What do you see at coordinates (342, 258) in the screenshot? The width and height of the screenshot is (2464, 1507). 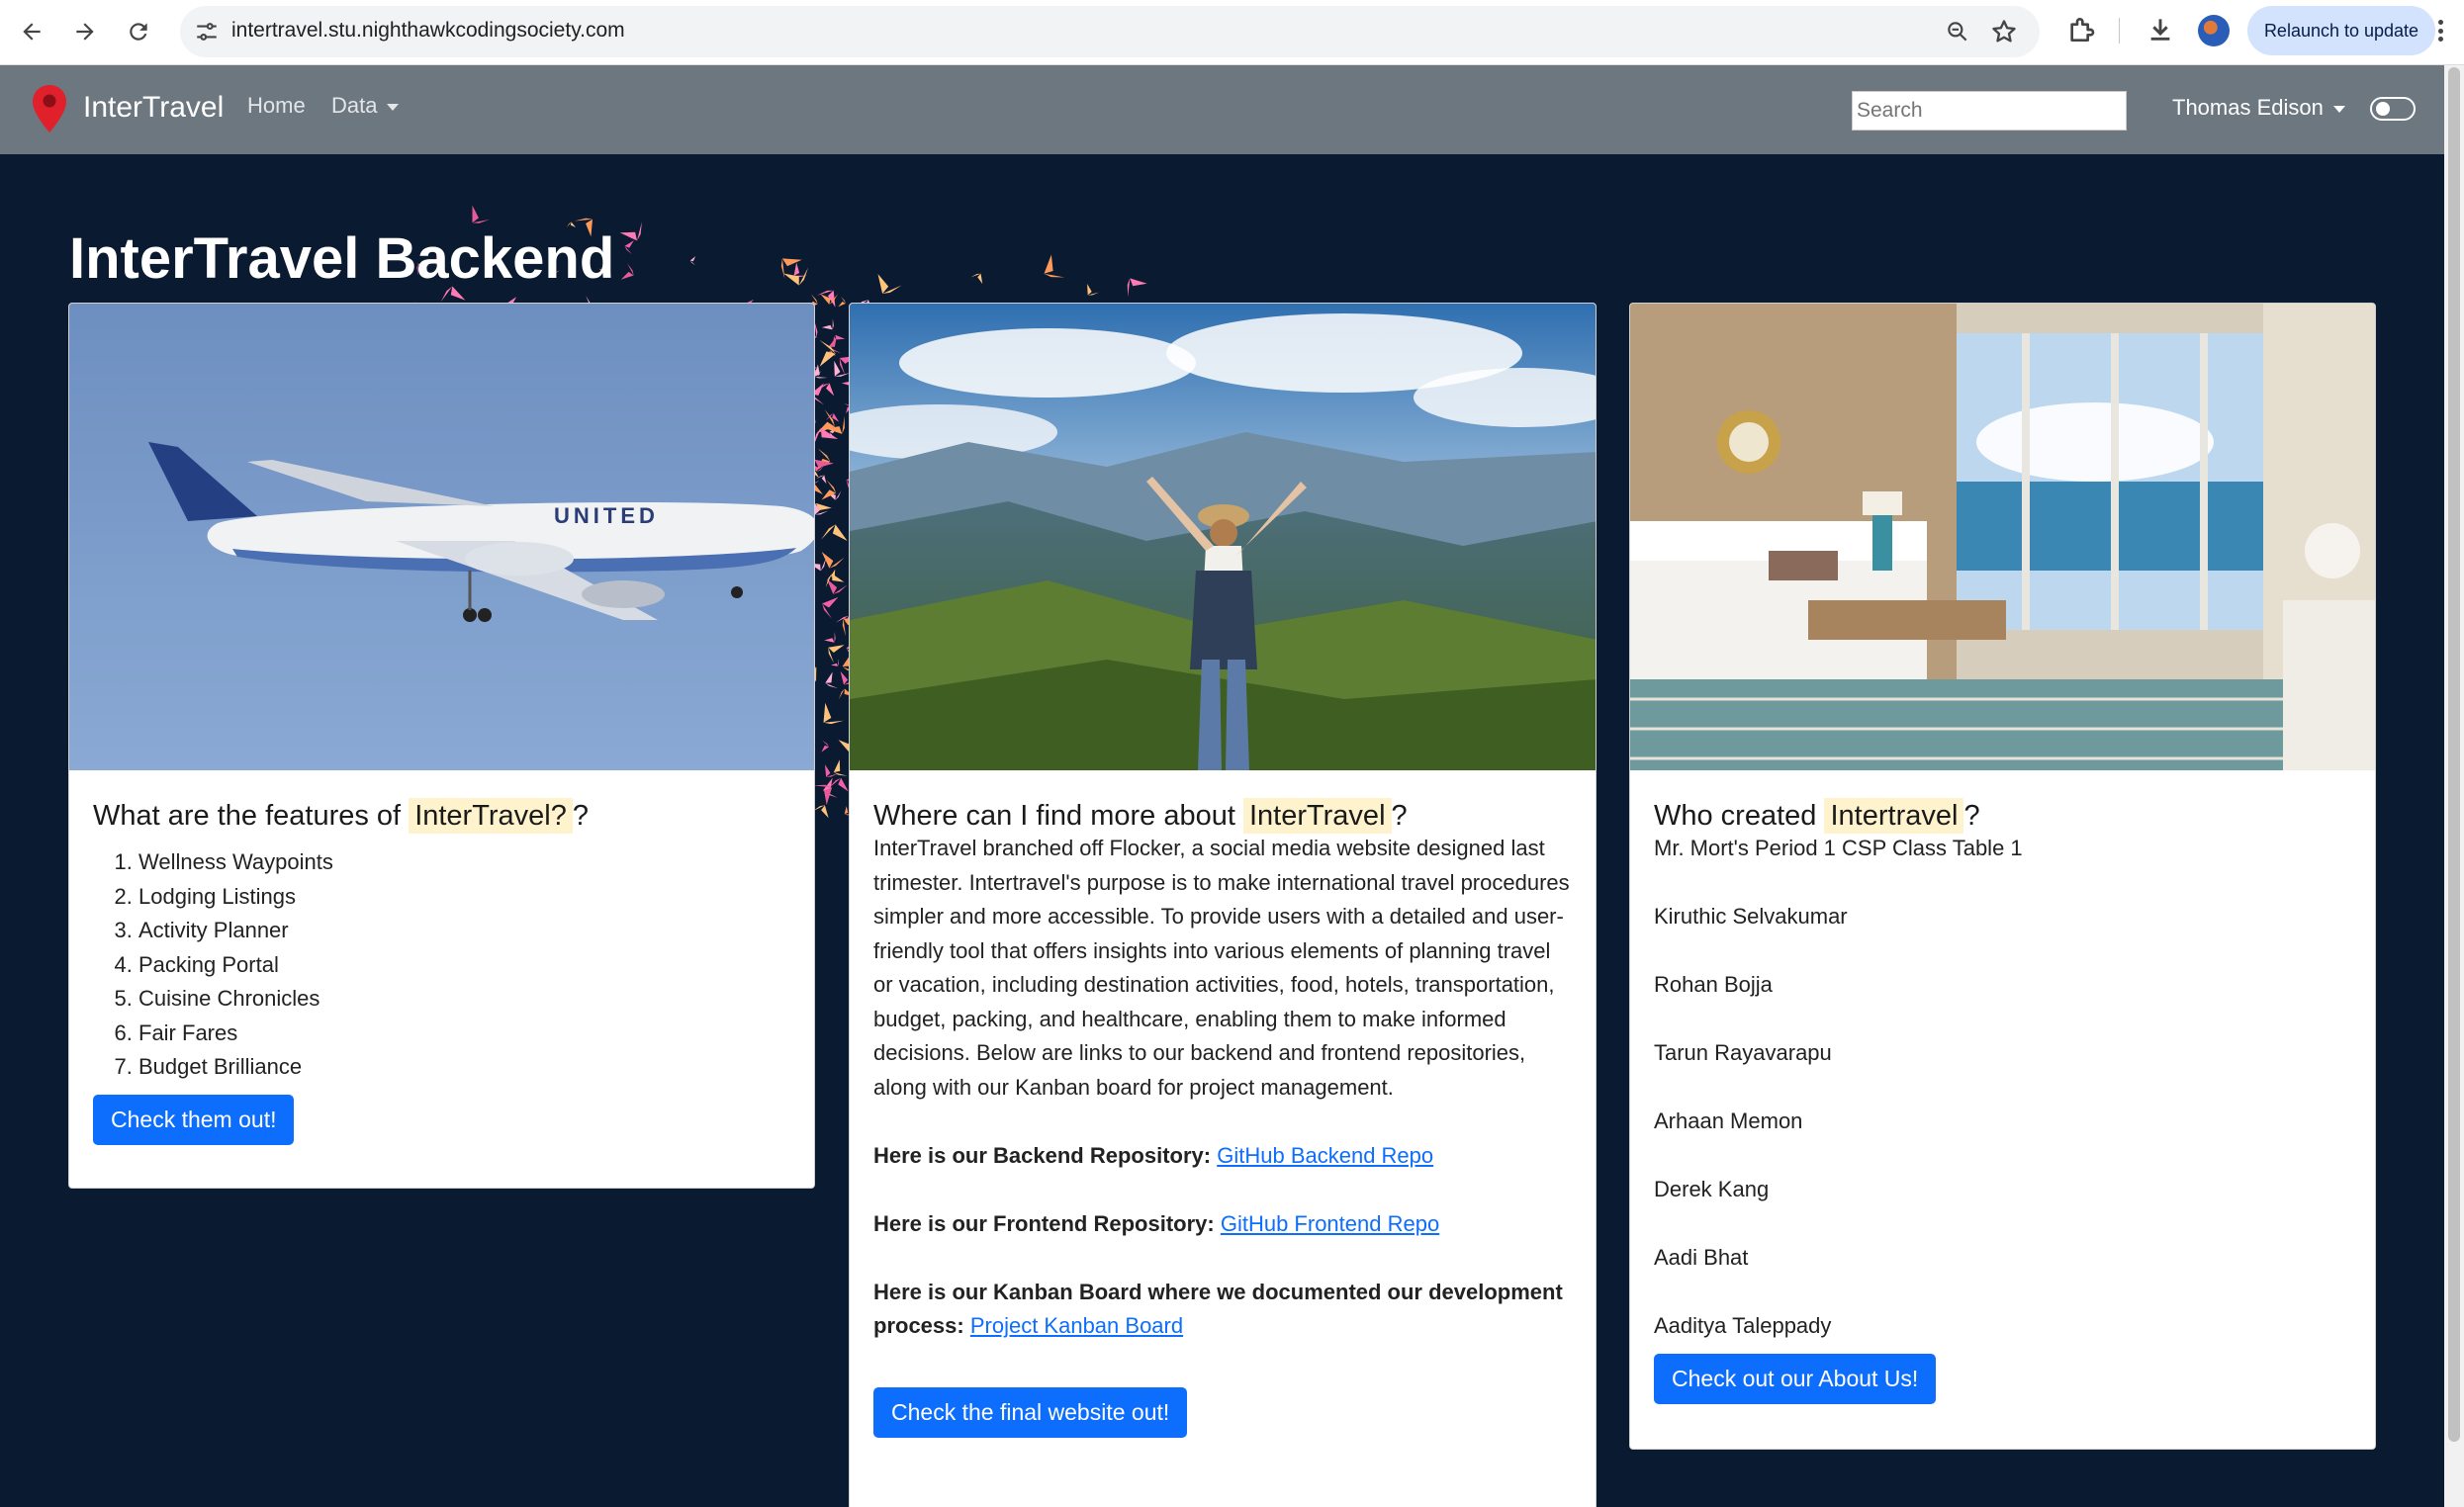 I see `page-title: InterTravel Backend` at bounding box center [342, 258].